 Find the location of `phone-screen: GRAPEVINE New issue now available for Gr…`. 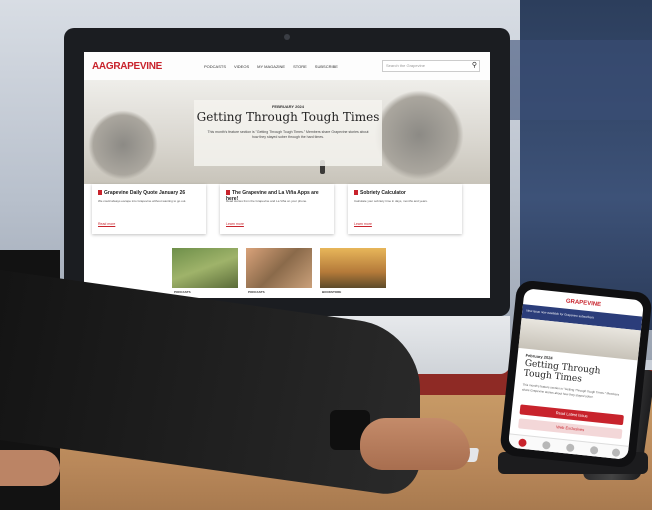

phone-screen: GRAPEVINE New issue now available for Gr… is located at coordinates (576, 374).